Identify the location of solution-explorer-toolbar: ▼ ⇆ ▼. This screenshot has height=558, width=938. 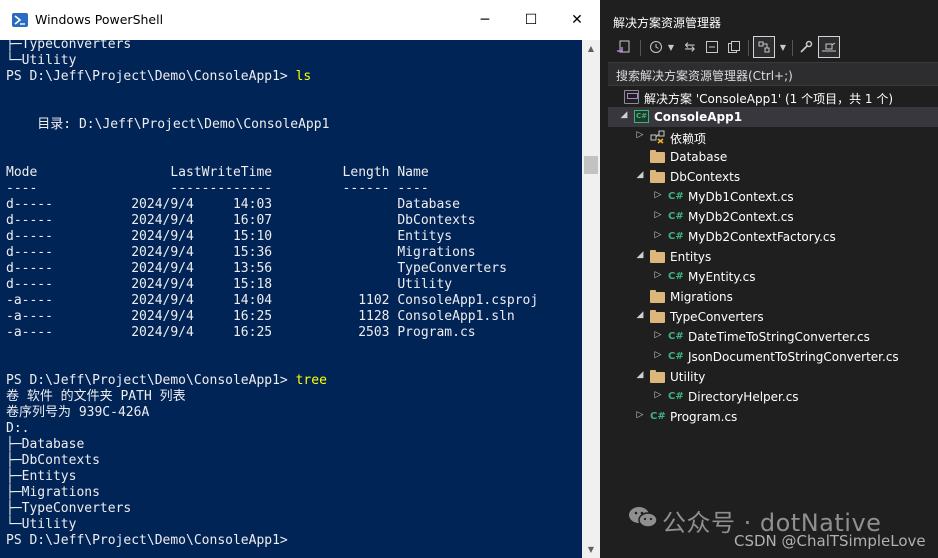
(773, 48).